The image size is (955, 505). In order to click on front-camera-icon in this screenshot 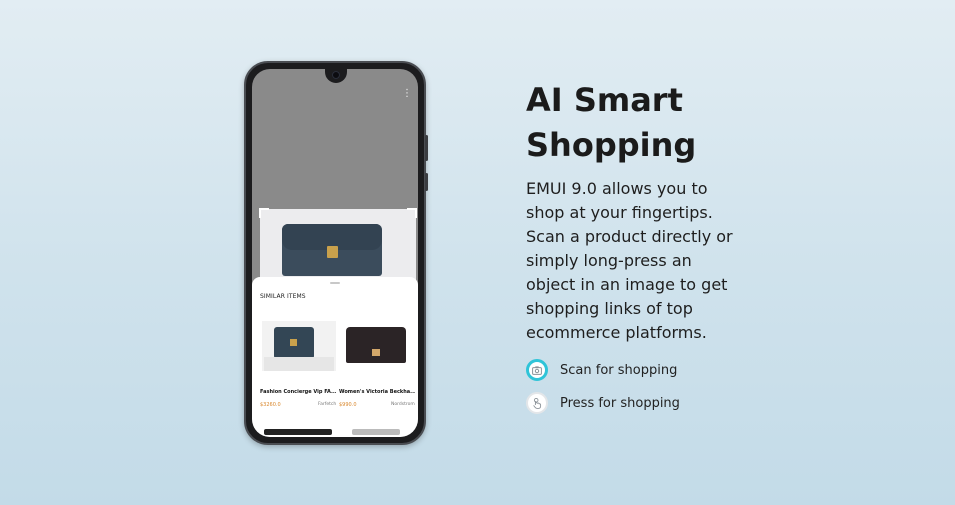, I will do `click(336, 75)`.